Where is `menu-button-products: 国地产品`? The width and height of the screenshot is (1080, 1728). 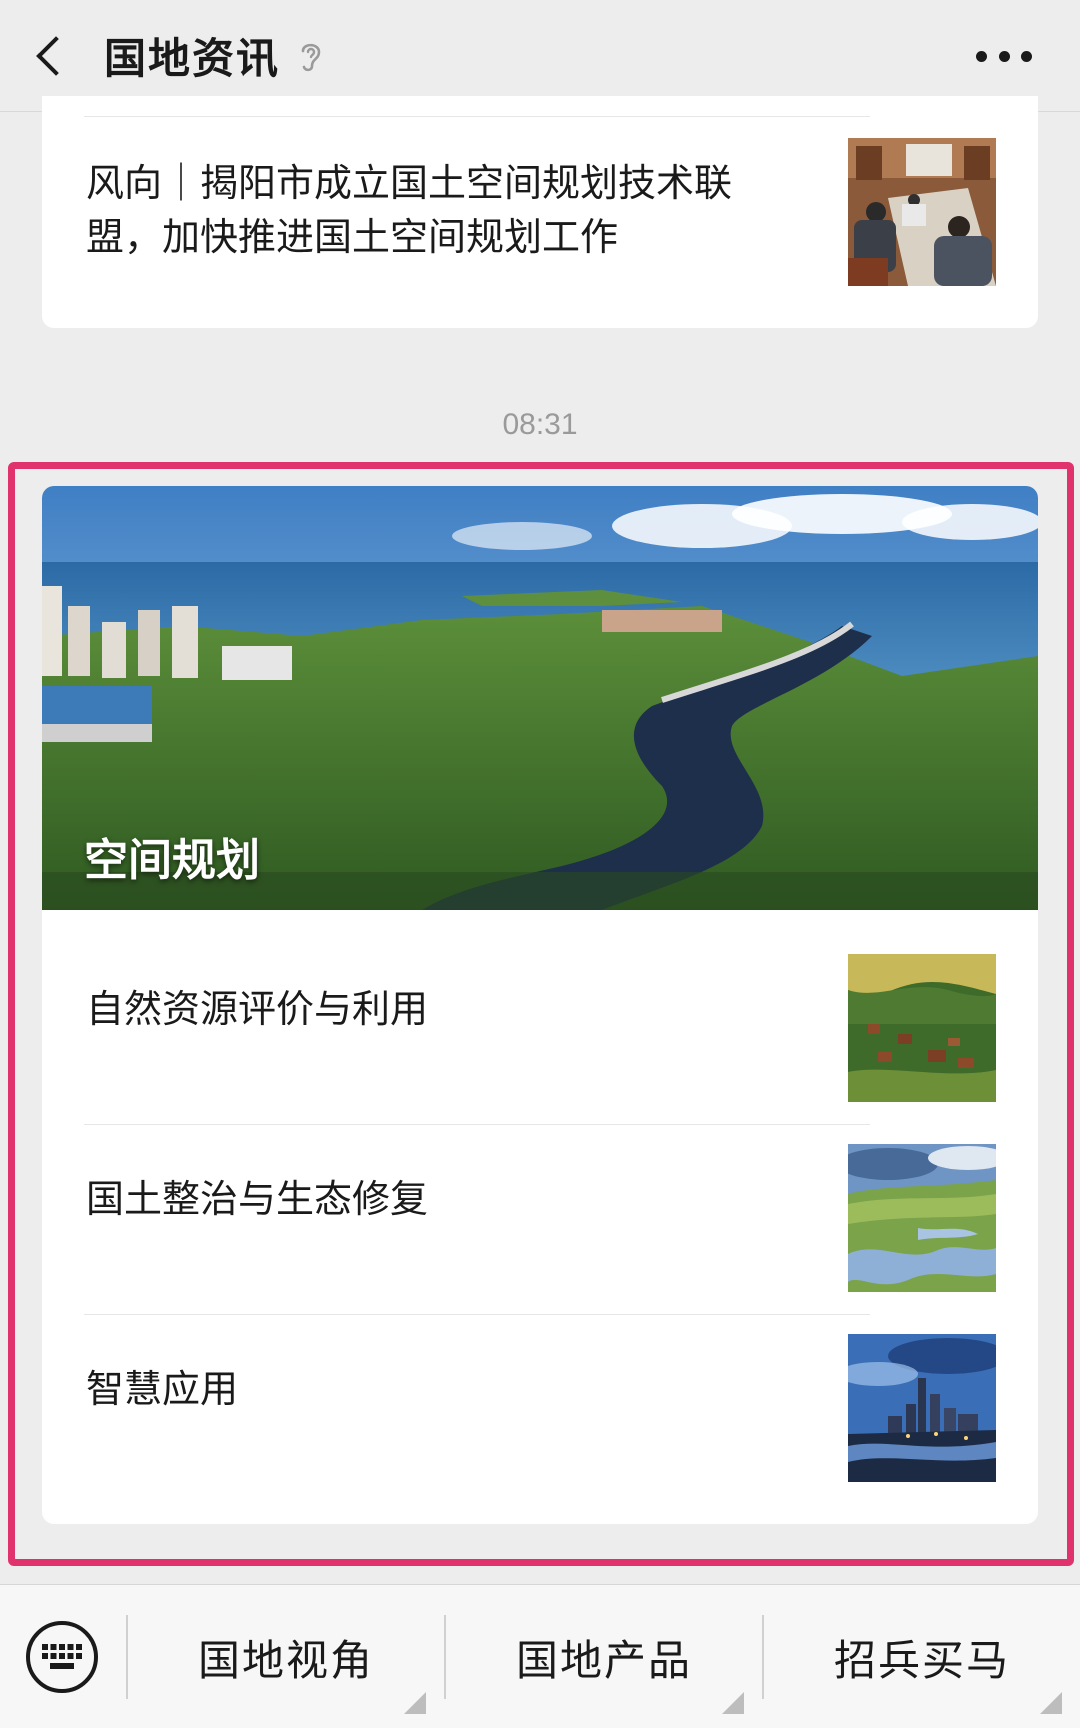 menu-button-products: 国地产品 is located at coordinates (604, 1656).